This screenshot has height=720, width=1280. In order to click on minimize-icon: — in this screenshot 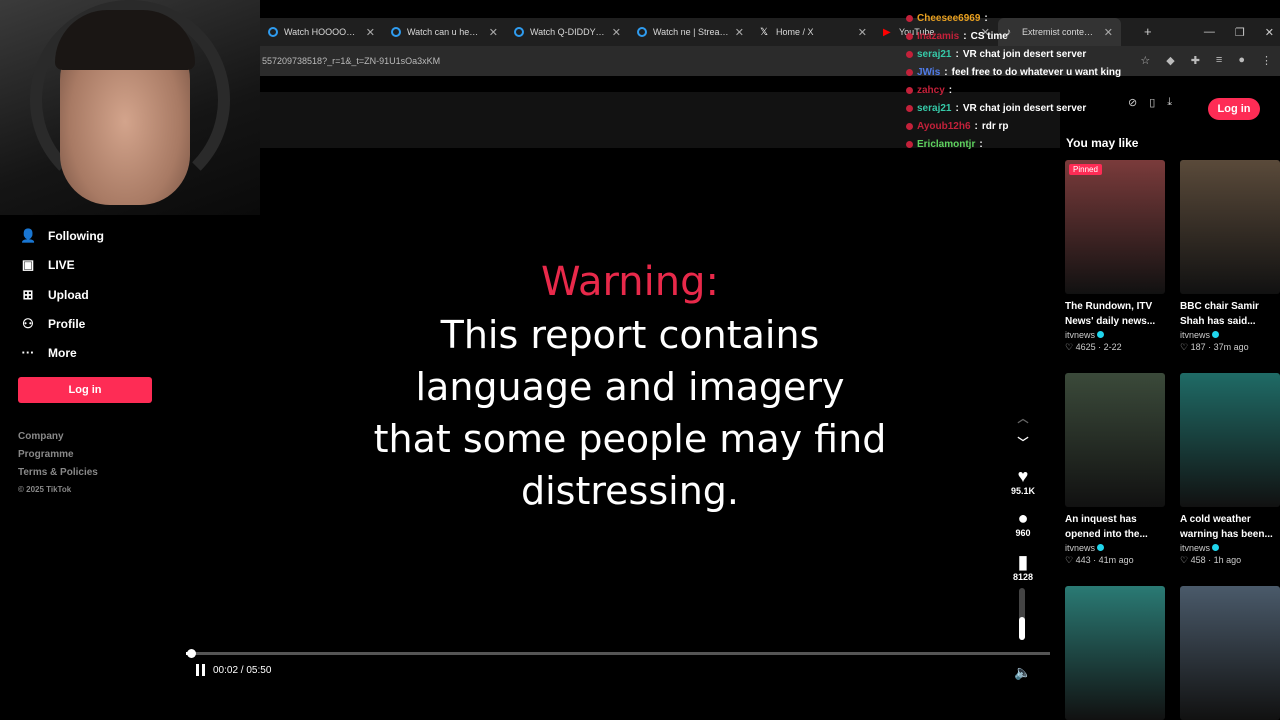, I will do `click(1209, 32)`.